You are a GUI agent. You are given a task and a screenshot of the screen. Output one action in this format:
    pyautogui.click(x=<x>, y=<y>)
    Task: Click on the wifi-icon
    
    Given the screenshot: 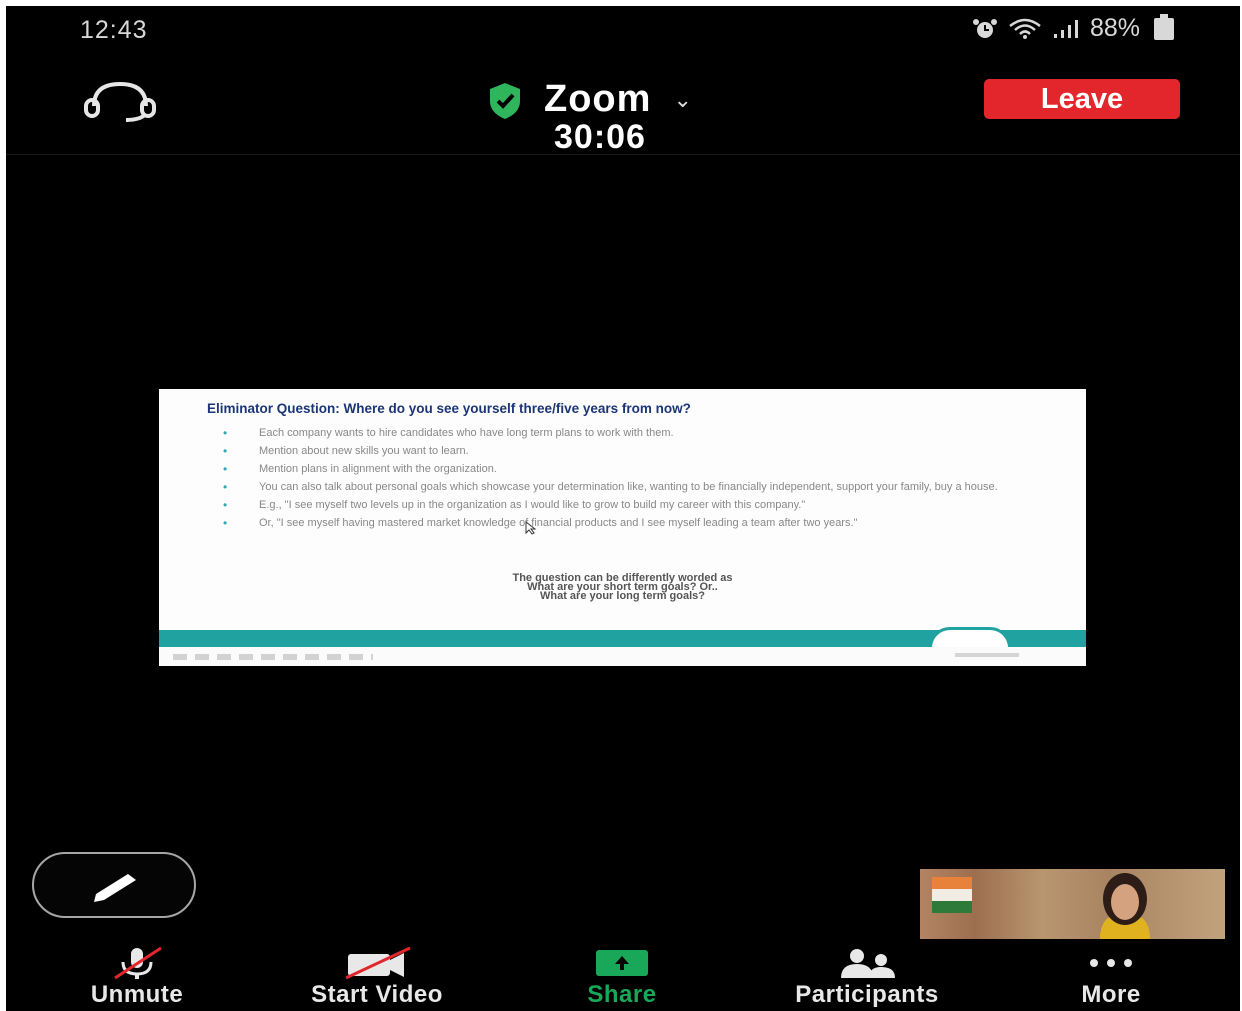 What is the action you would take?
    pyautogui.click(x=1025, y=28)
    